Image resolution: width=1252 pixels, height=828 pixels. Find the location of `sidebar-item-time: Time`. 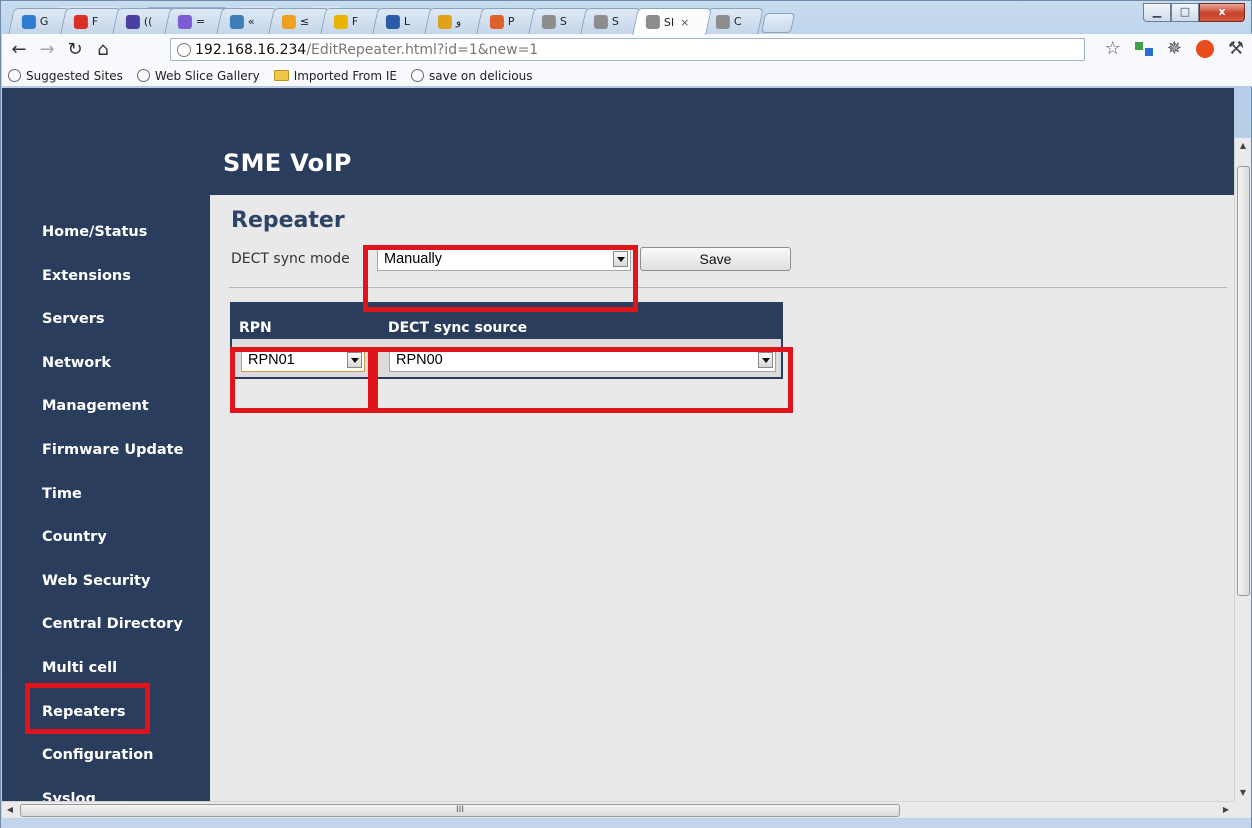

sidebar-item-time: Time is located at coordinates (62, 494).